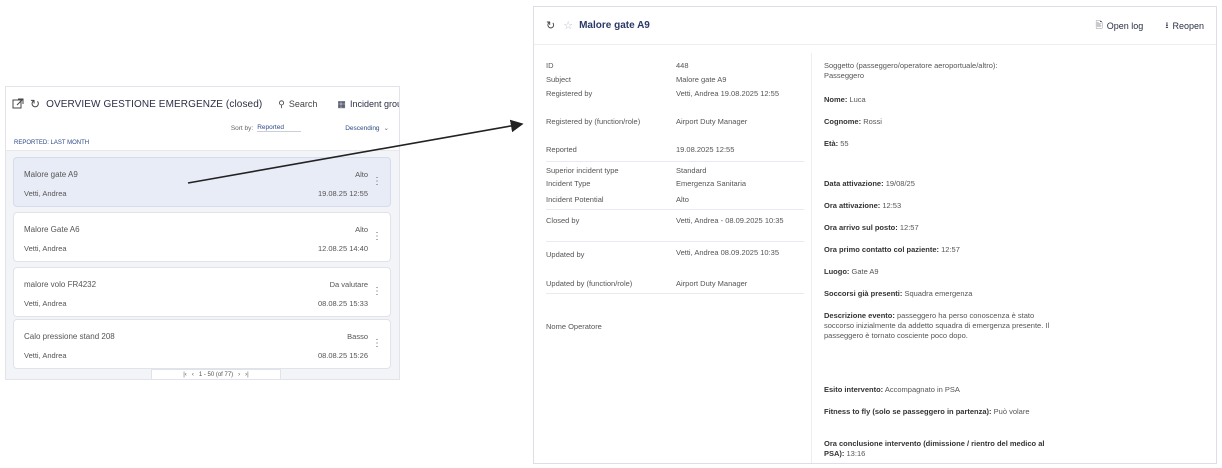  What do you see at coordinates (853, 121) in the screenshot?
I see `note-cognome: Cognome: Rossi` at bounding box center [853, 121].